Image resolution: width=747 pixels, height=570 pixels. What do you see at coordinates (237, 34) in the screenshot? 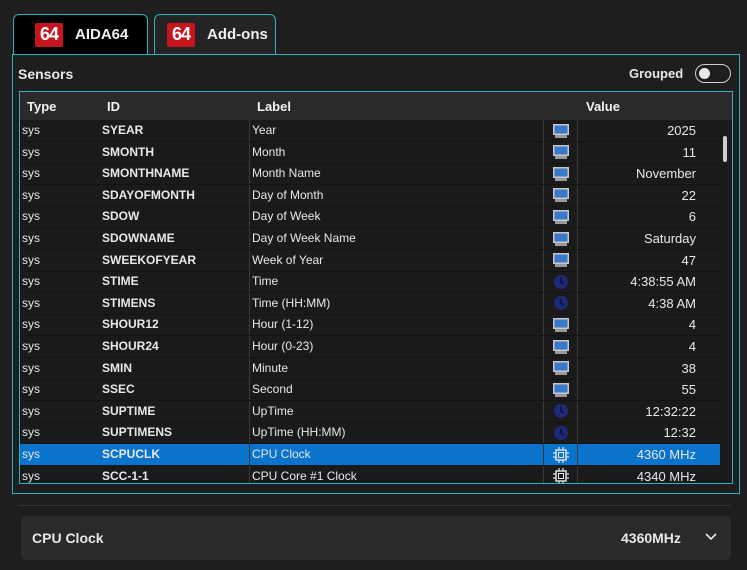
I see `tab-addons-label: Add-ons` at bounding box center [237, 34].